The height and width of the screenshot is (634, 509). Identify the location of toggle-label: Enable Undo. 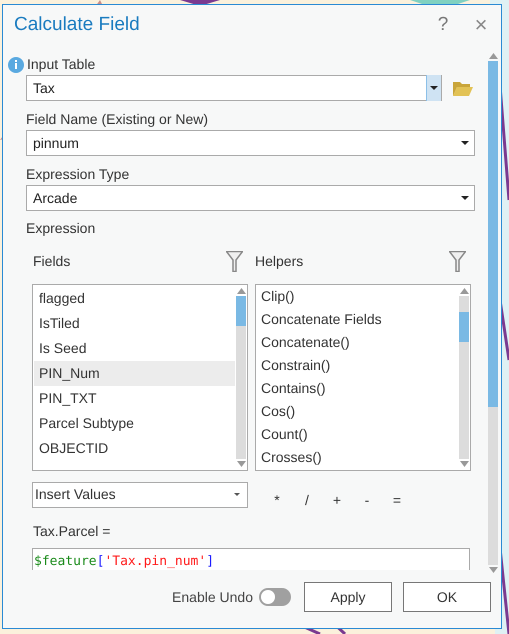
(212, 597).